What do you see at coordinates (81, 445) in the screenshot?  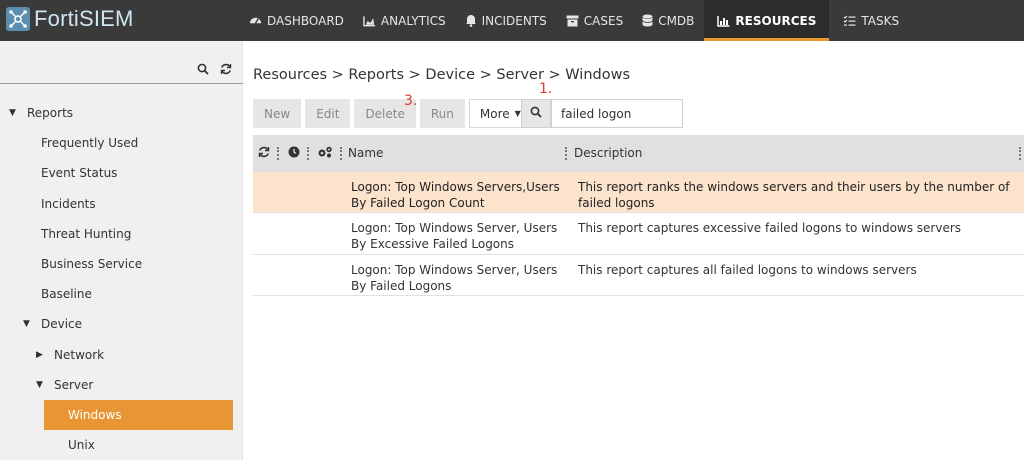 I see `tree-item-label: Unix` at bounding box center [81, 445].